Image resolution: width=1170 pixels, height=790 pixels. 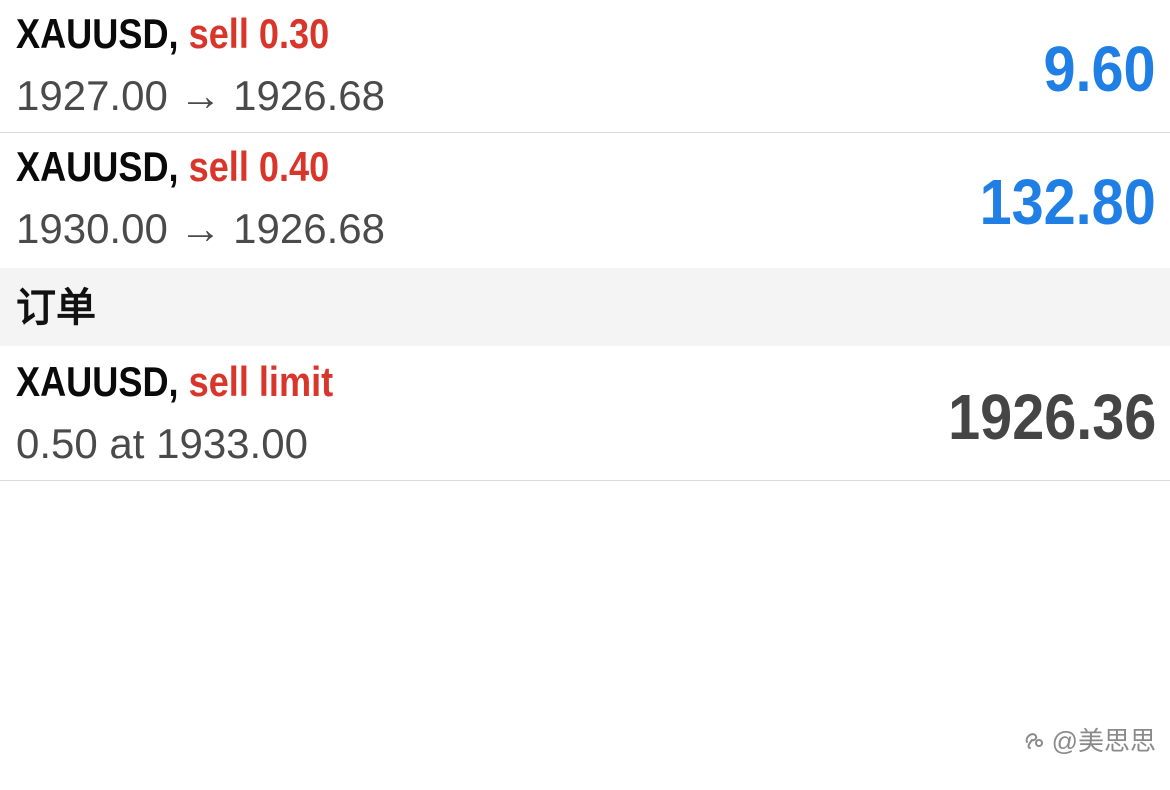 What do you see at coordinates (261, 381) in the screenshot?
I see `trade-side-label: sell limit` at bounding box center [261, 381].